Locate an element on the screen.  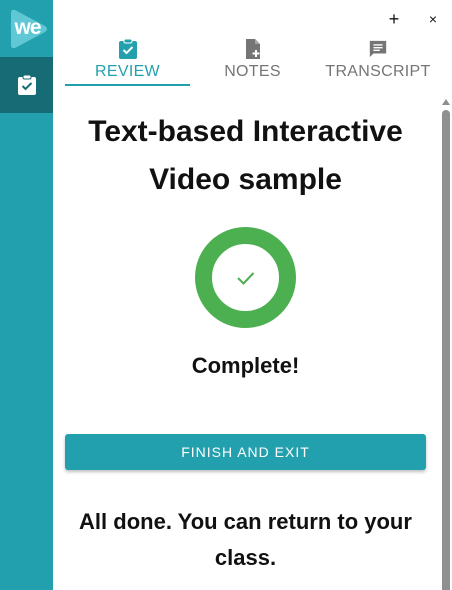
app-logo: we is located at coordinates (26, 28).